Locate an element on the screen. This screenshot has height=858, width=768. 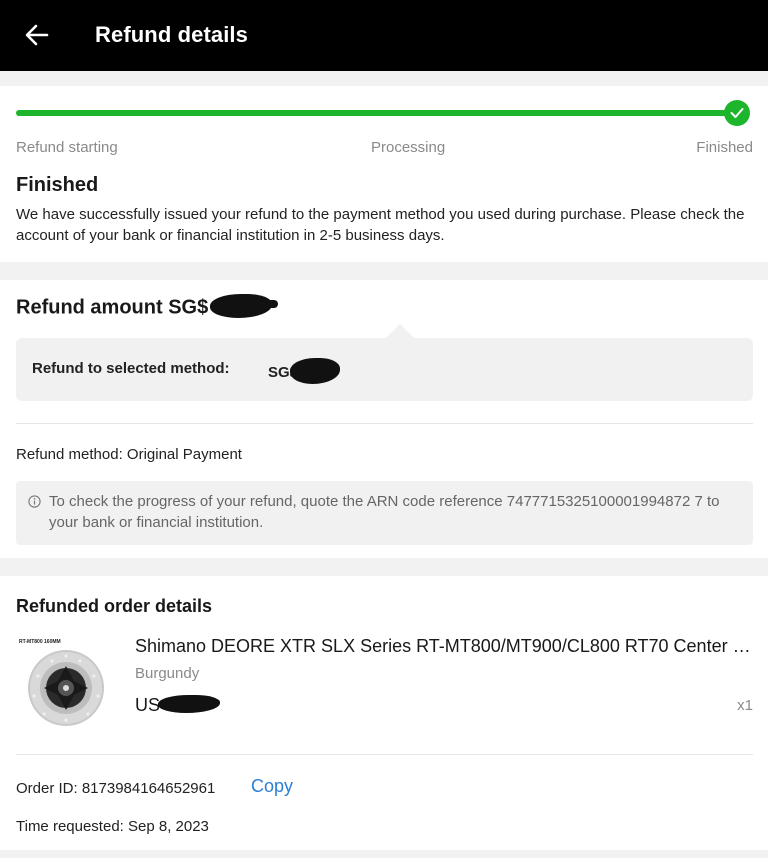
progress-complete-marker is located at coordinates (737, 113).